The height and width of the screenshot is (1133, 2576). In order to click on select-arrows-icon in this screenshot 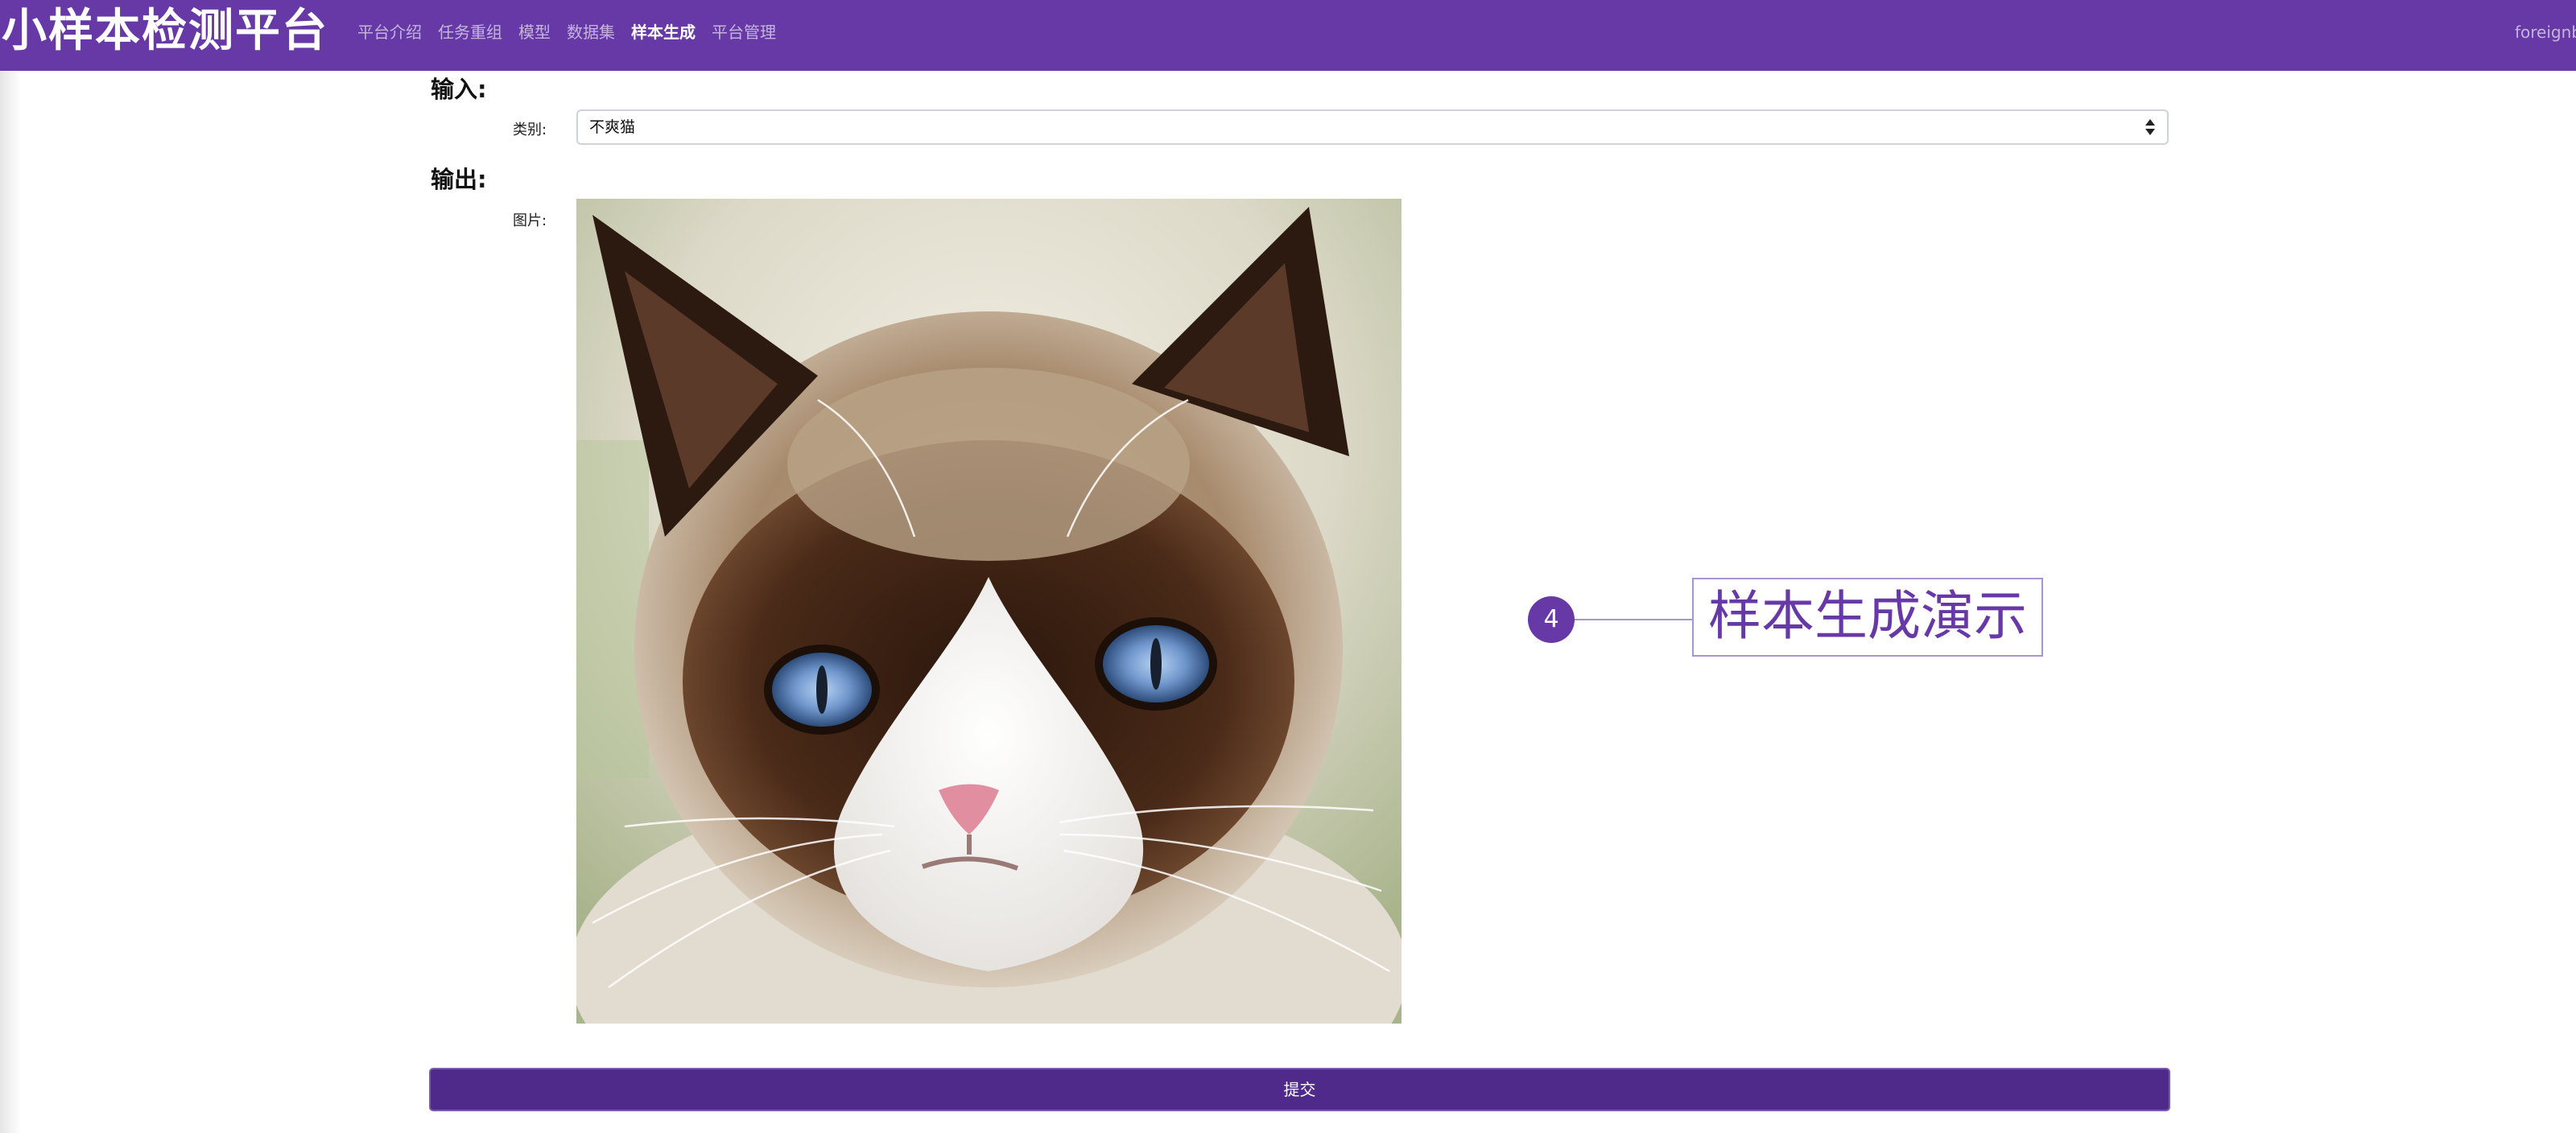, I will do `click(2150, 127)`.